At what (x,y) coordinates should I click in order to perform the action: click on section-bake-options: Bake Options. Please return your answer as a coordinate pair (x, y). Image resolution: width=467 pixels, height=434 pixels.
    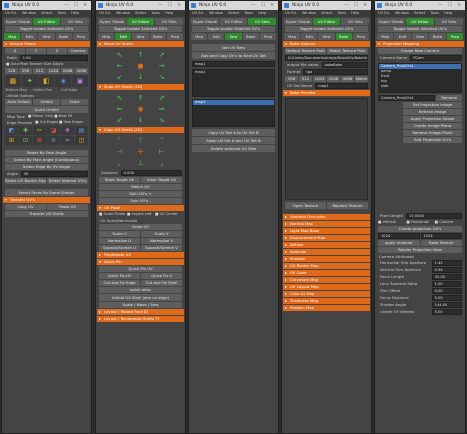
    Looking at the image, I should click on (326, 44).